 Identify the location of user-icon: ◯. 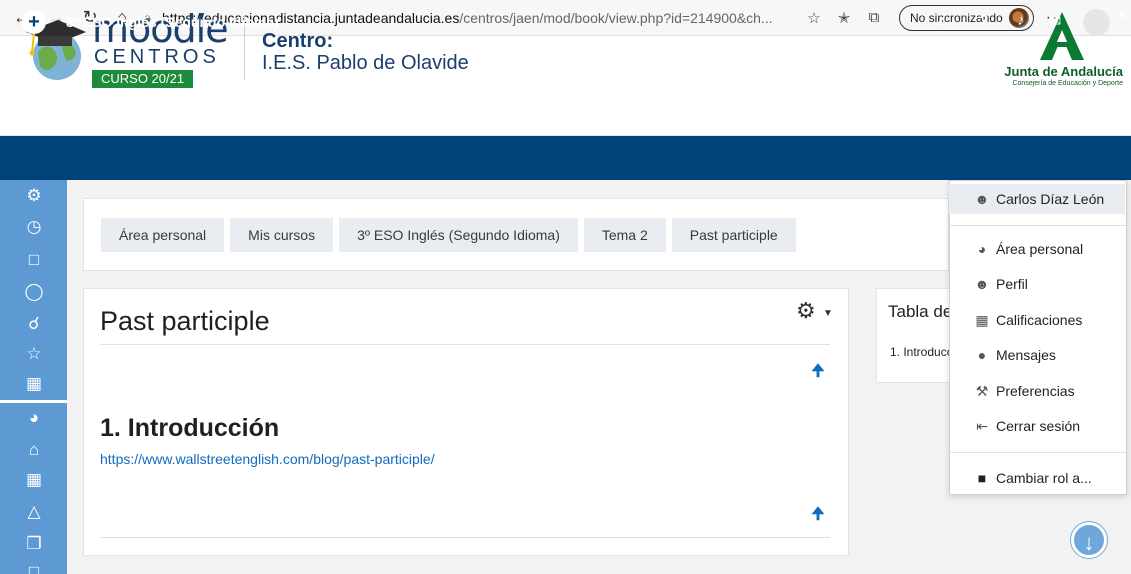
(34, 292).